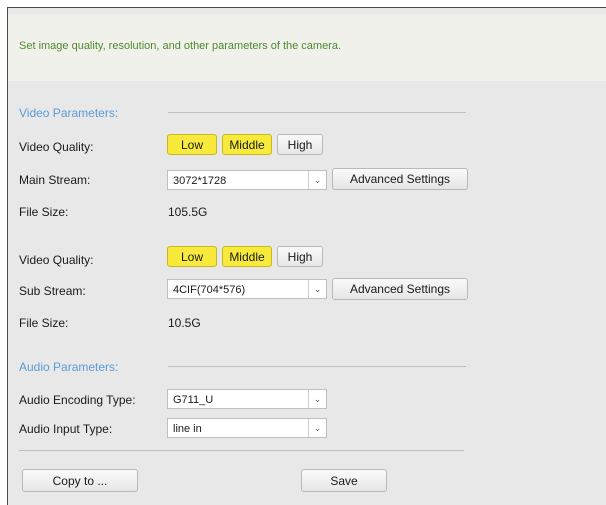 This screenshot has width=606, height=505. Describe the element at coordinates (52, 291) in the screenshot. I see `sub-stream-label: Sub Stream:` at that location.